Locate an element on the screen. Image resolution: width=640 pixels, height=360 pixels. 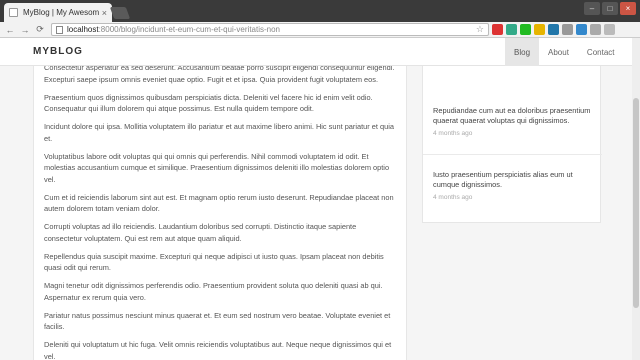
extension-icons is located at coordinates (552, 29).